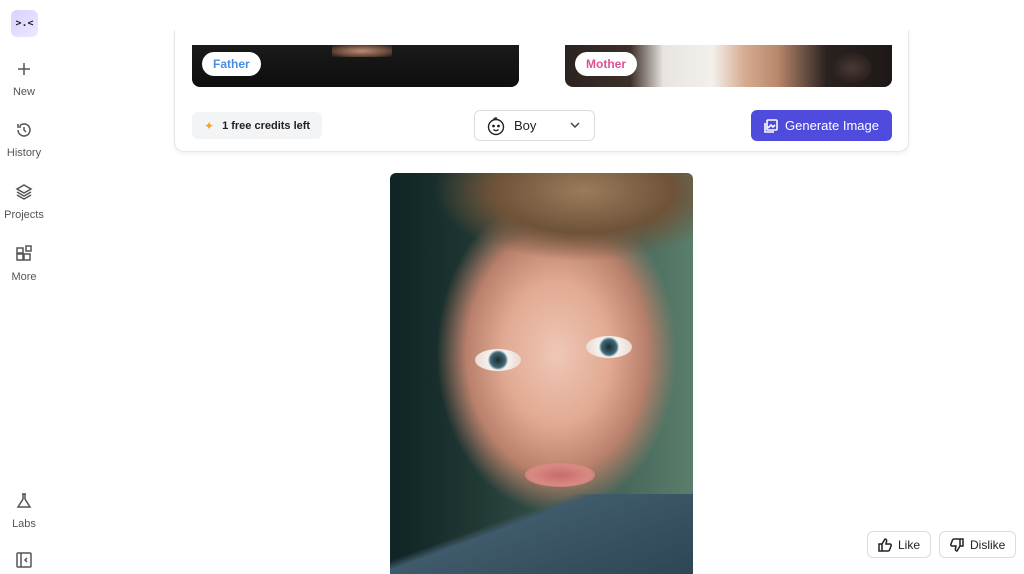 The height and width of the screenshot is (574, 1024). Describe the element at coordinates (362, 51) in the screenshot. I see `father-photo-image` at that location.